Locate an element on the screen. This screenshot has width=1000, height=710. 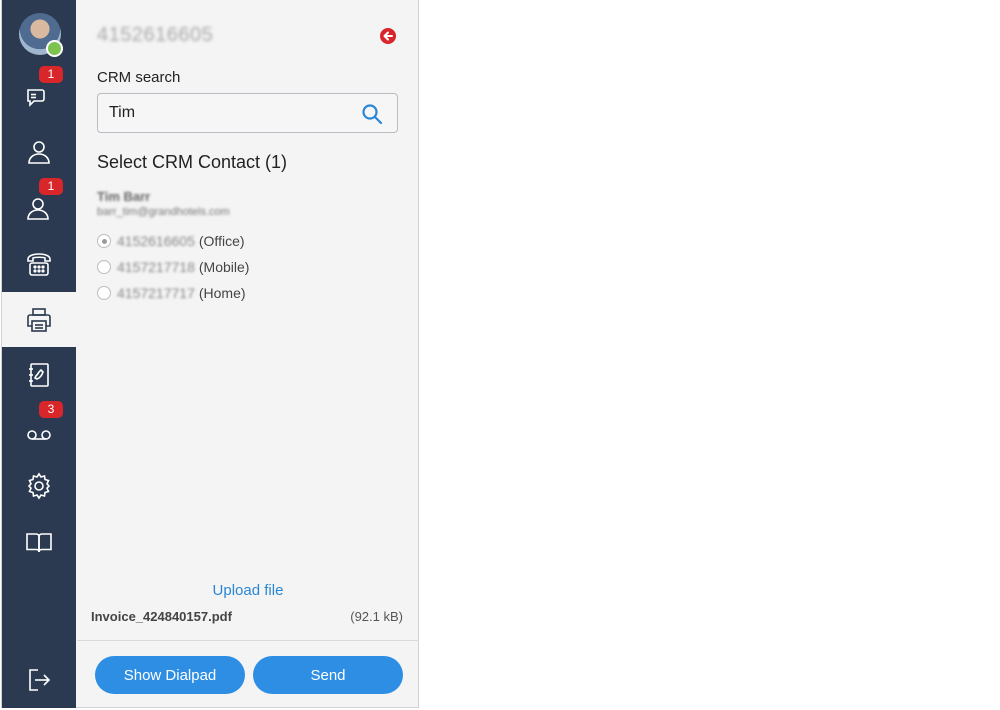
crm-search-label: CRM search is located at coordinates (139, 77).